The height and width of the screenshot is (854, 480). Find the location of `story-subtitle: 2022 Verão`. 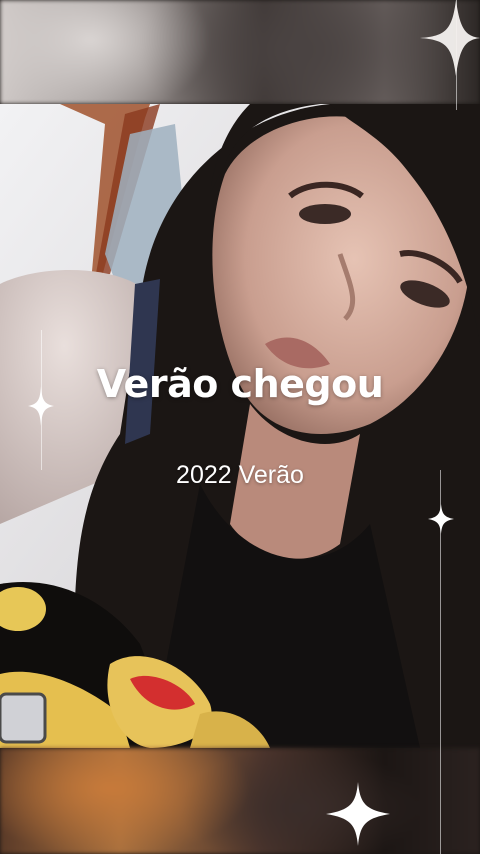

story-subtitle: 2022 Verão is located at coordinates (240, 475).